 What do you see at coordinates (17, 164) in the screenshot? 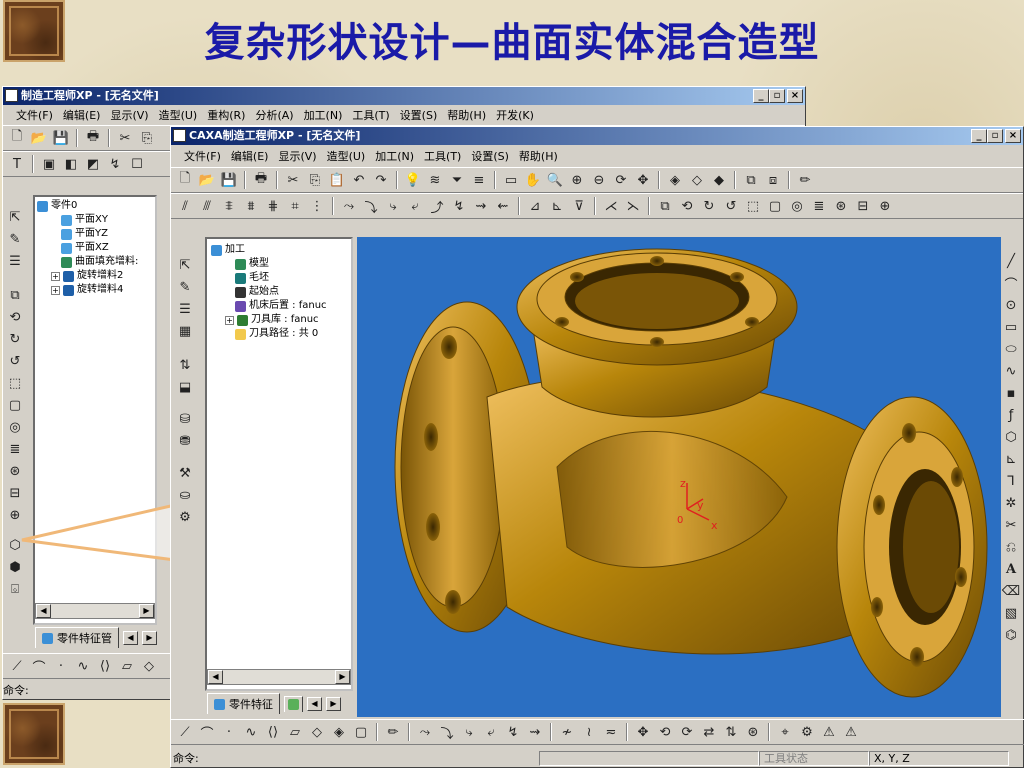
I see `text-tool-icon: T` at bounding box center [17, 164].